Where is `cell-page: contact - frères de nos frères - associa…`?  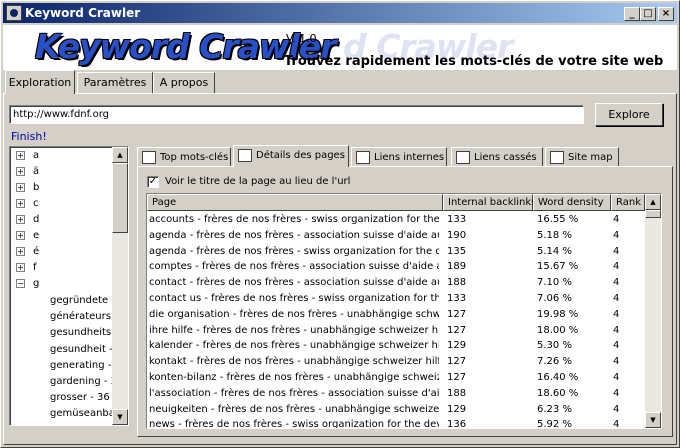
cell-page: contact - frères de nos frères - associa… is located at coordinates (294, 283).